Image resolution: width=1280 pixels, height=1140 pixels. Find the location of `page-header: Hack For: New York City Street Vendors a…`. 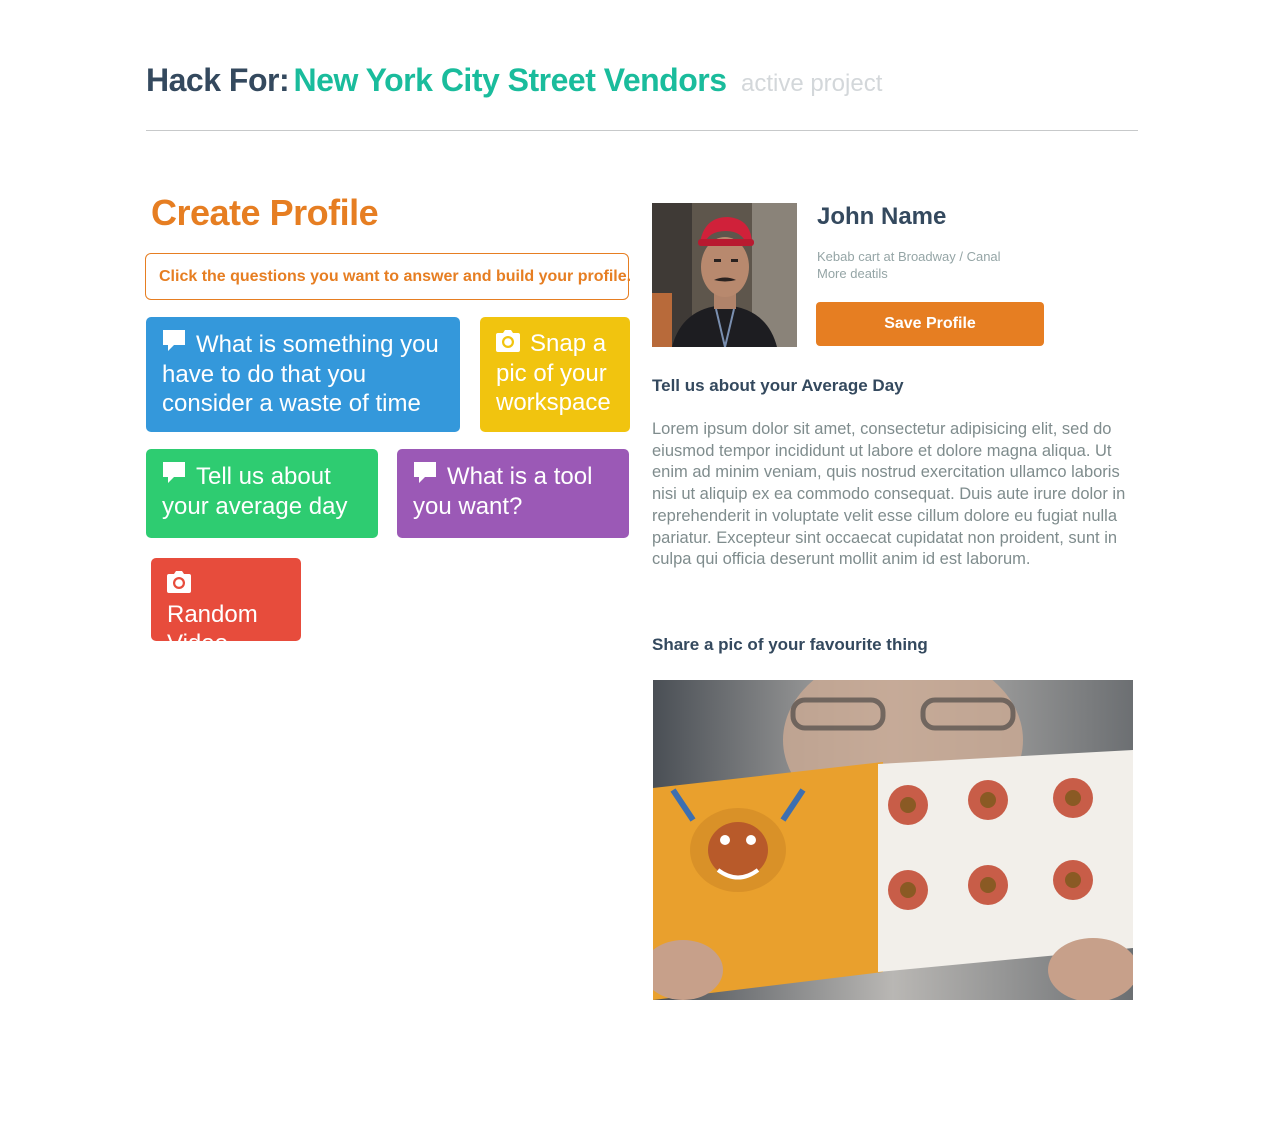

page-header: Hack For: New York City Street Vendors a… is located at coordinates (514, 80).